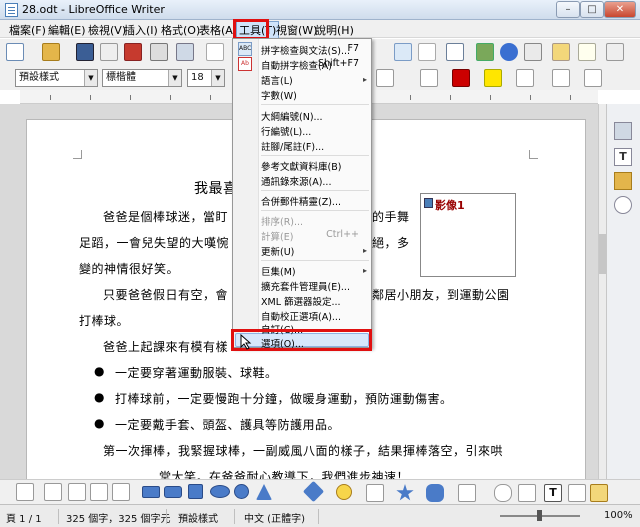 The height and width of the screenshot is (527, 640). I want to click on zoom-slider-thumb, so click(539, 515).